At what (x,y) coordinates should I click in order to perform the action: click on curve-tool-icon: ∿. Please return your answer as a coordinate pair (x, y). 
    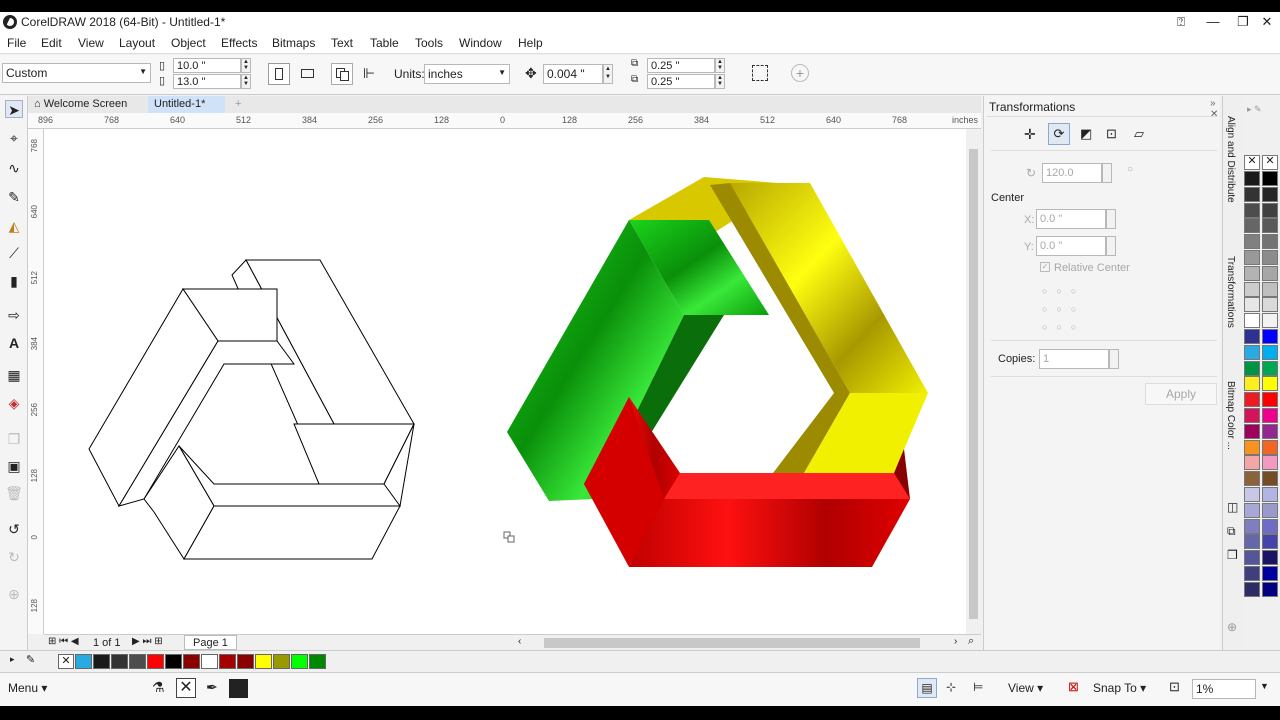
    Looking at the image, I should click on (14, 168).